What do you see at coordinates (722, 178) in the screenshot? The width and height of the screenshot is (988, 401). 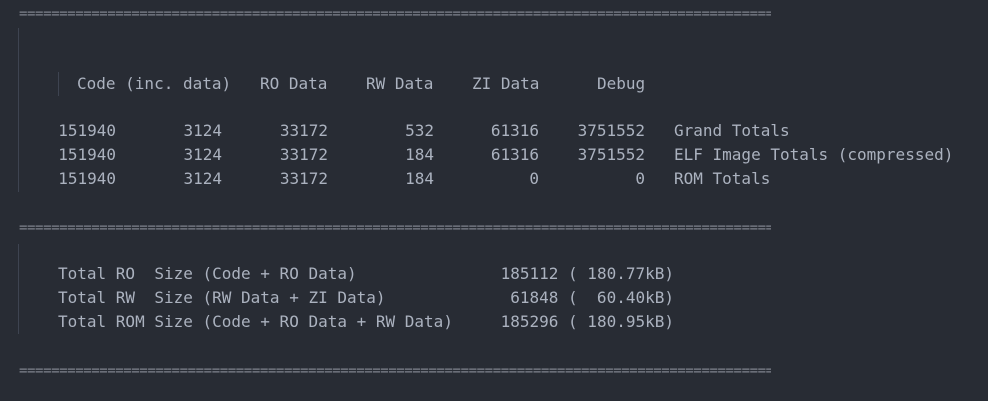 I see `cell-label: ROM Totals` at bounding box center [722, 178].